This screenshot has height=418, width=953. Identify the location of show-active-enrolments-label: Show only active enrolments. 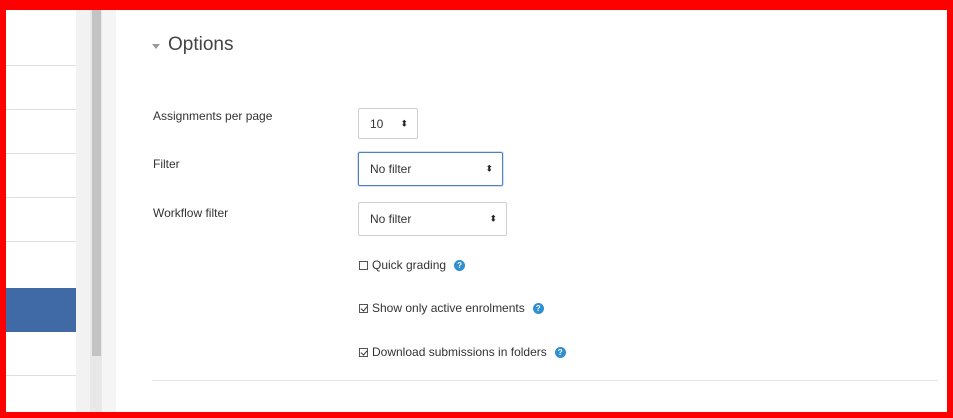
(448, 308).